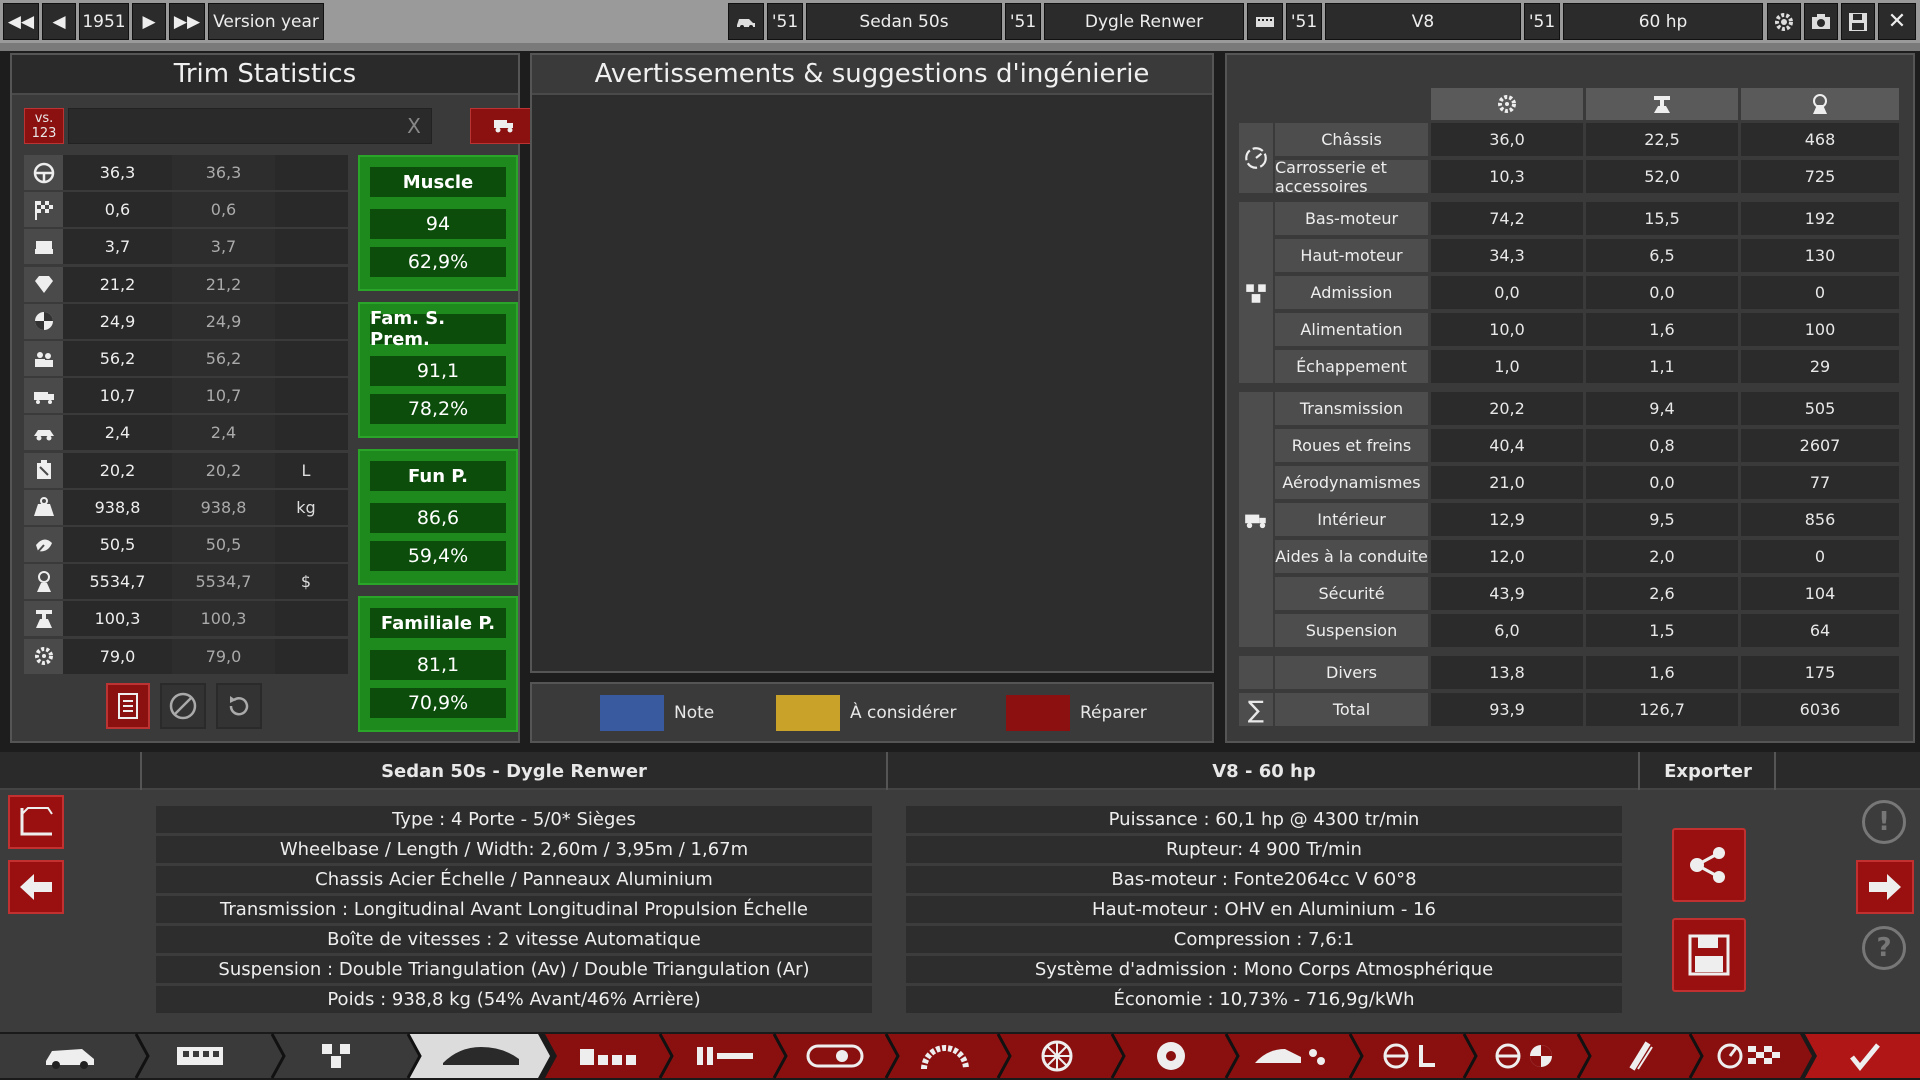 Image resolution: width=1920 pixels, height=1080 pixels. Describe the element at coordinates (1865, 1056) in the screenshot. I see `nav-finish-tab` at that location.